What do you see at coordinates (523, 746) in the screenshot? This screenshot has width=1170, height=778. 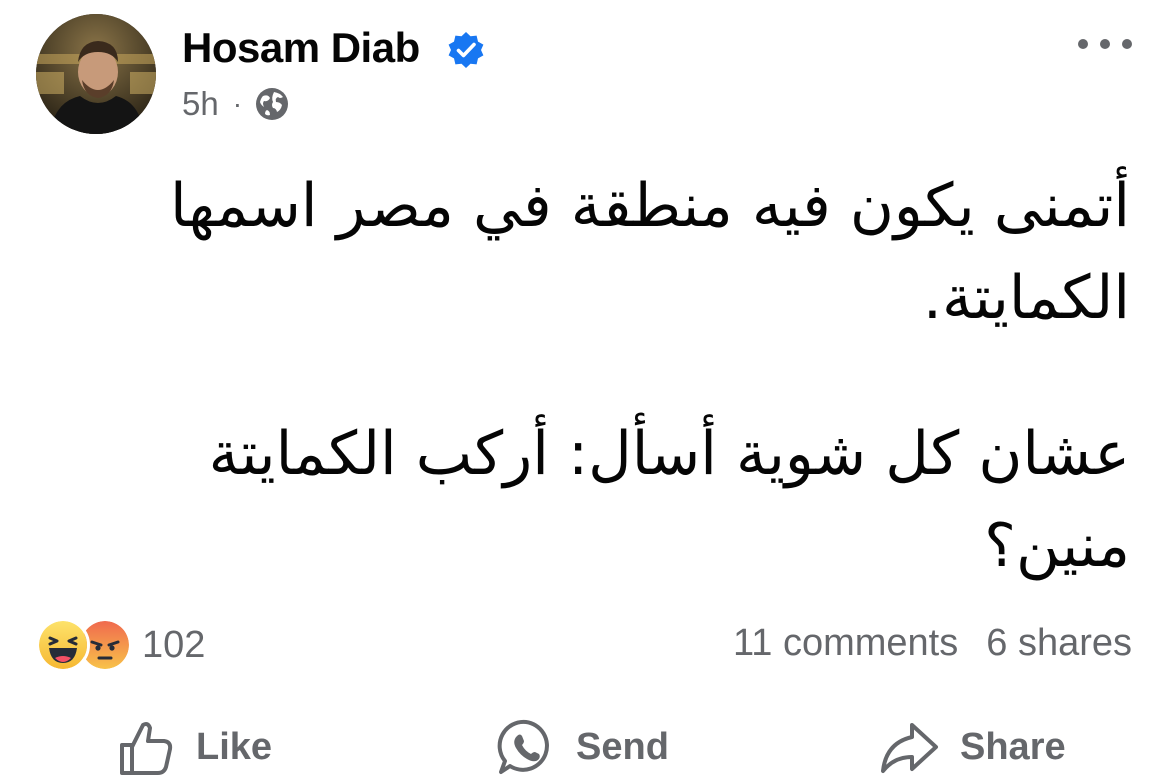 I see `whatsapp-icon` at bounding box center [523, 746].